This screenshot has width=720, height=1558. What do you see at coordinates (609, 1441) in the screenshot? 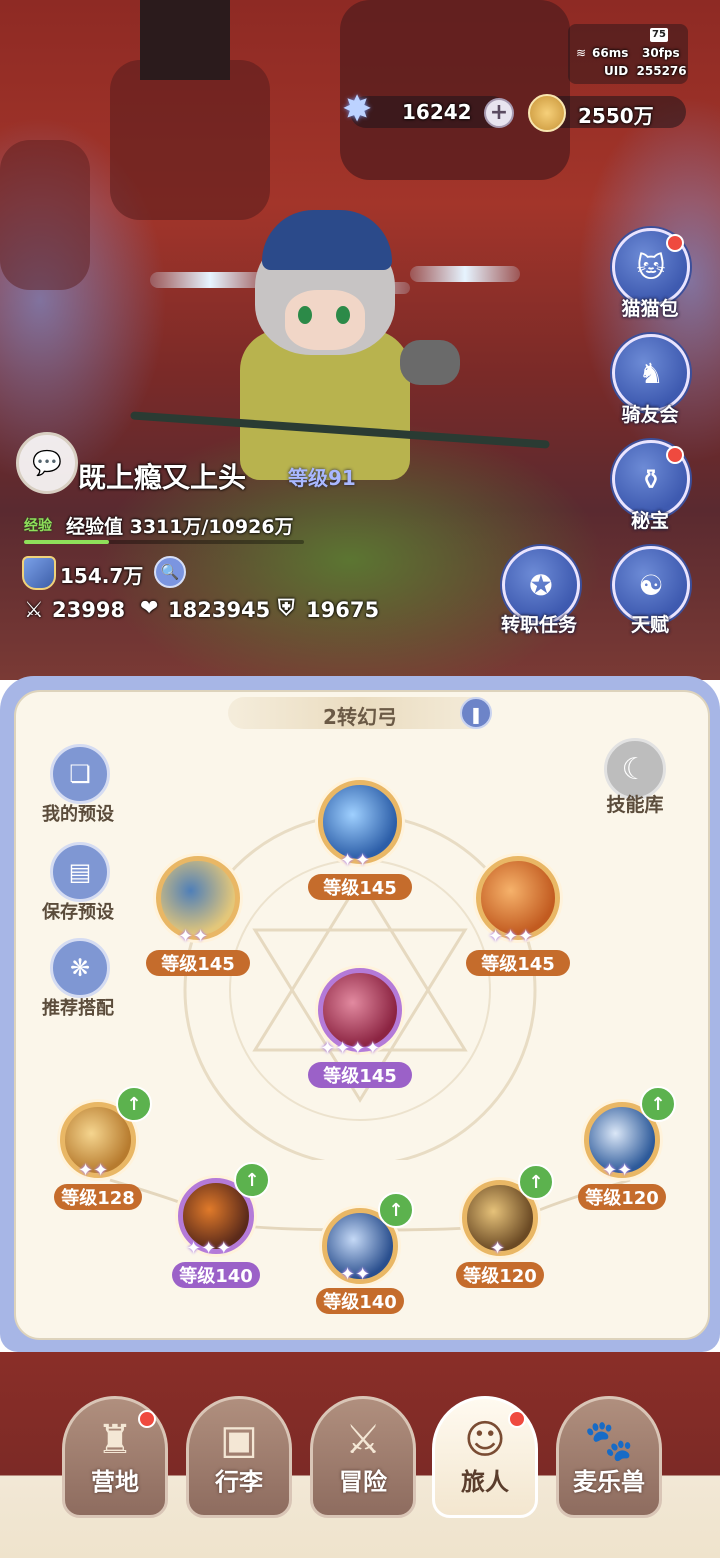
I see `pet-icon: 🐾` at bounding box center [609, 1441].